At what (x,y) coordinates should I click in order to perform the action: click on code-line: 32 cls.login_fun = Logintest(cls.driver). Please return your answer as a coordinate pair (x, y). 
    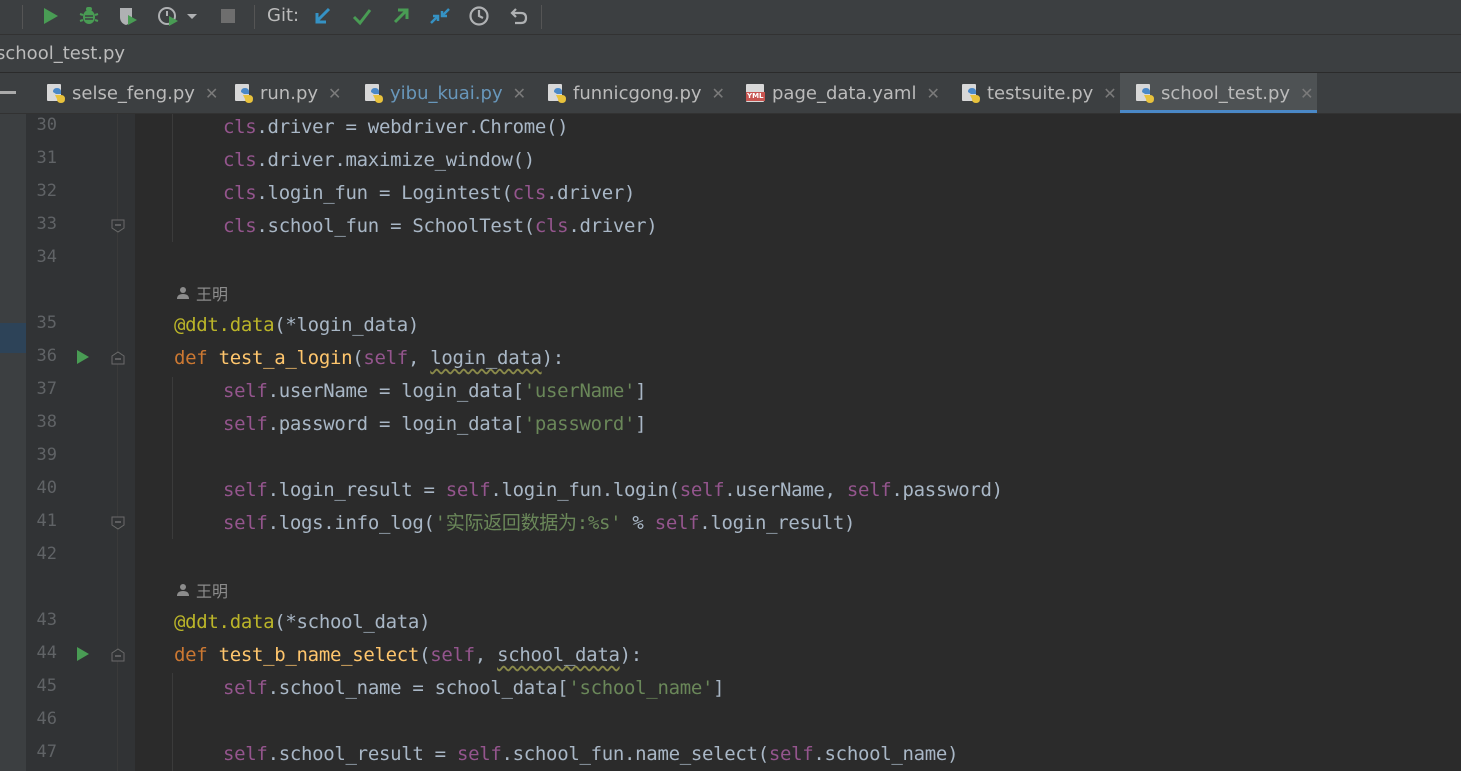
    Looking at the image, I should click on (730, 192).